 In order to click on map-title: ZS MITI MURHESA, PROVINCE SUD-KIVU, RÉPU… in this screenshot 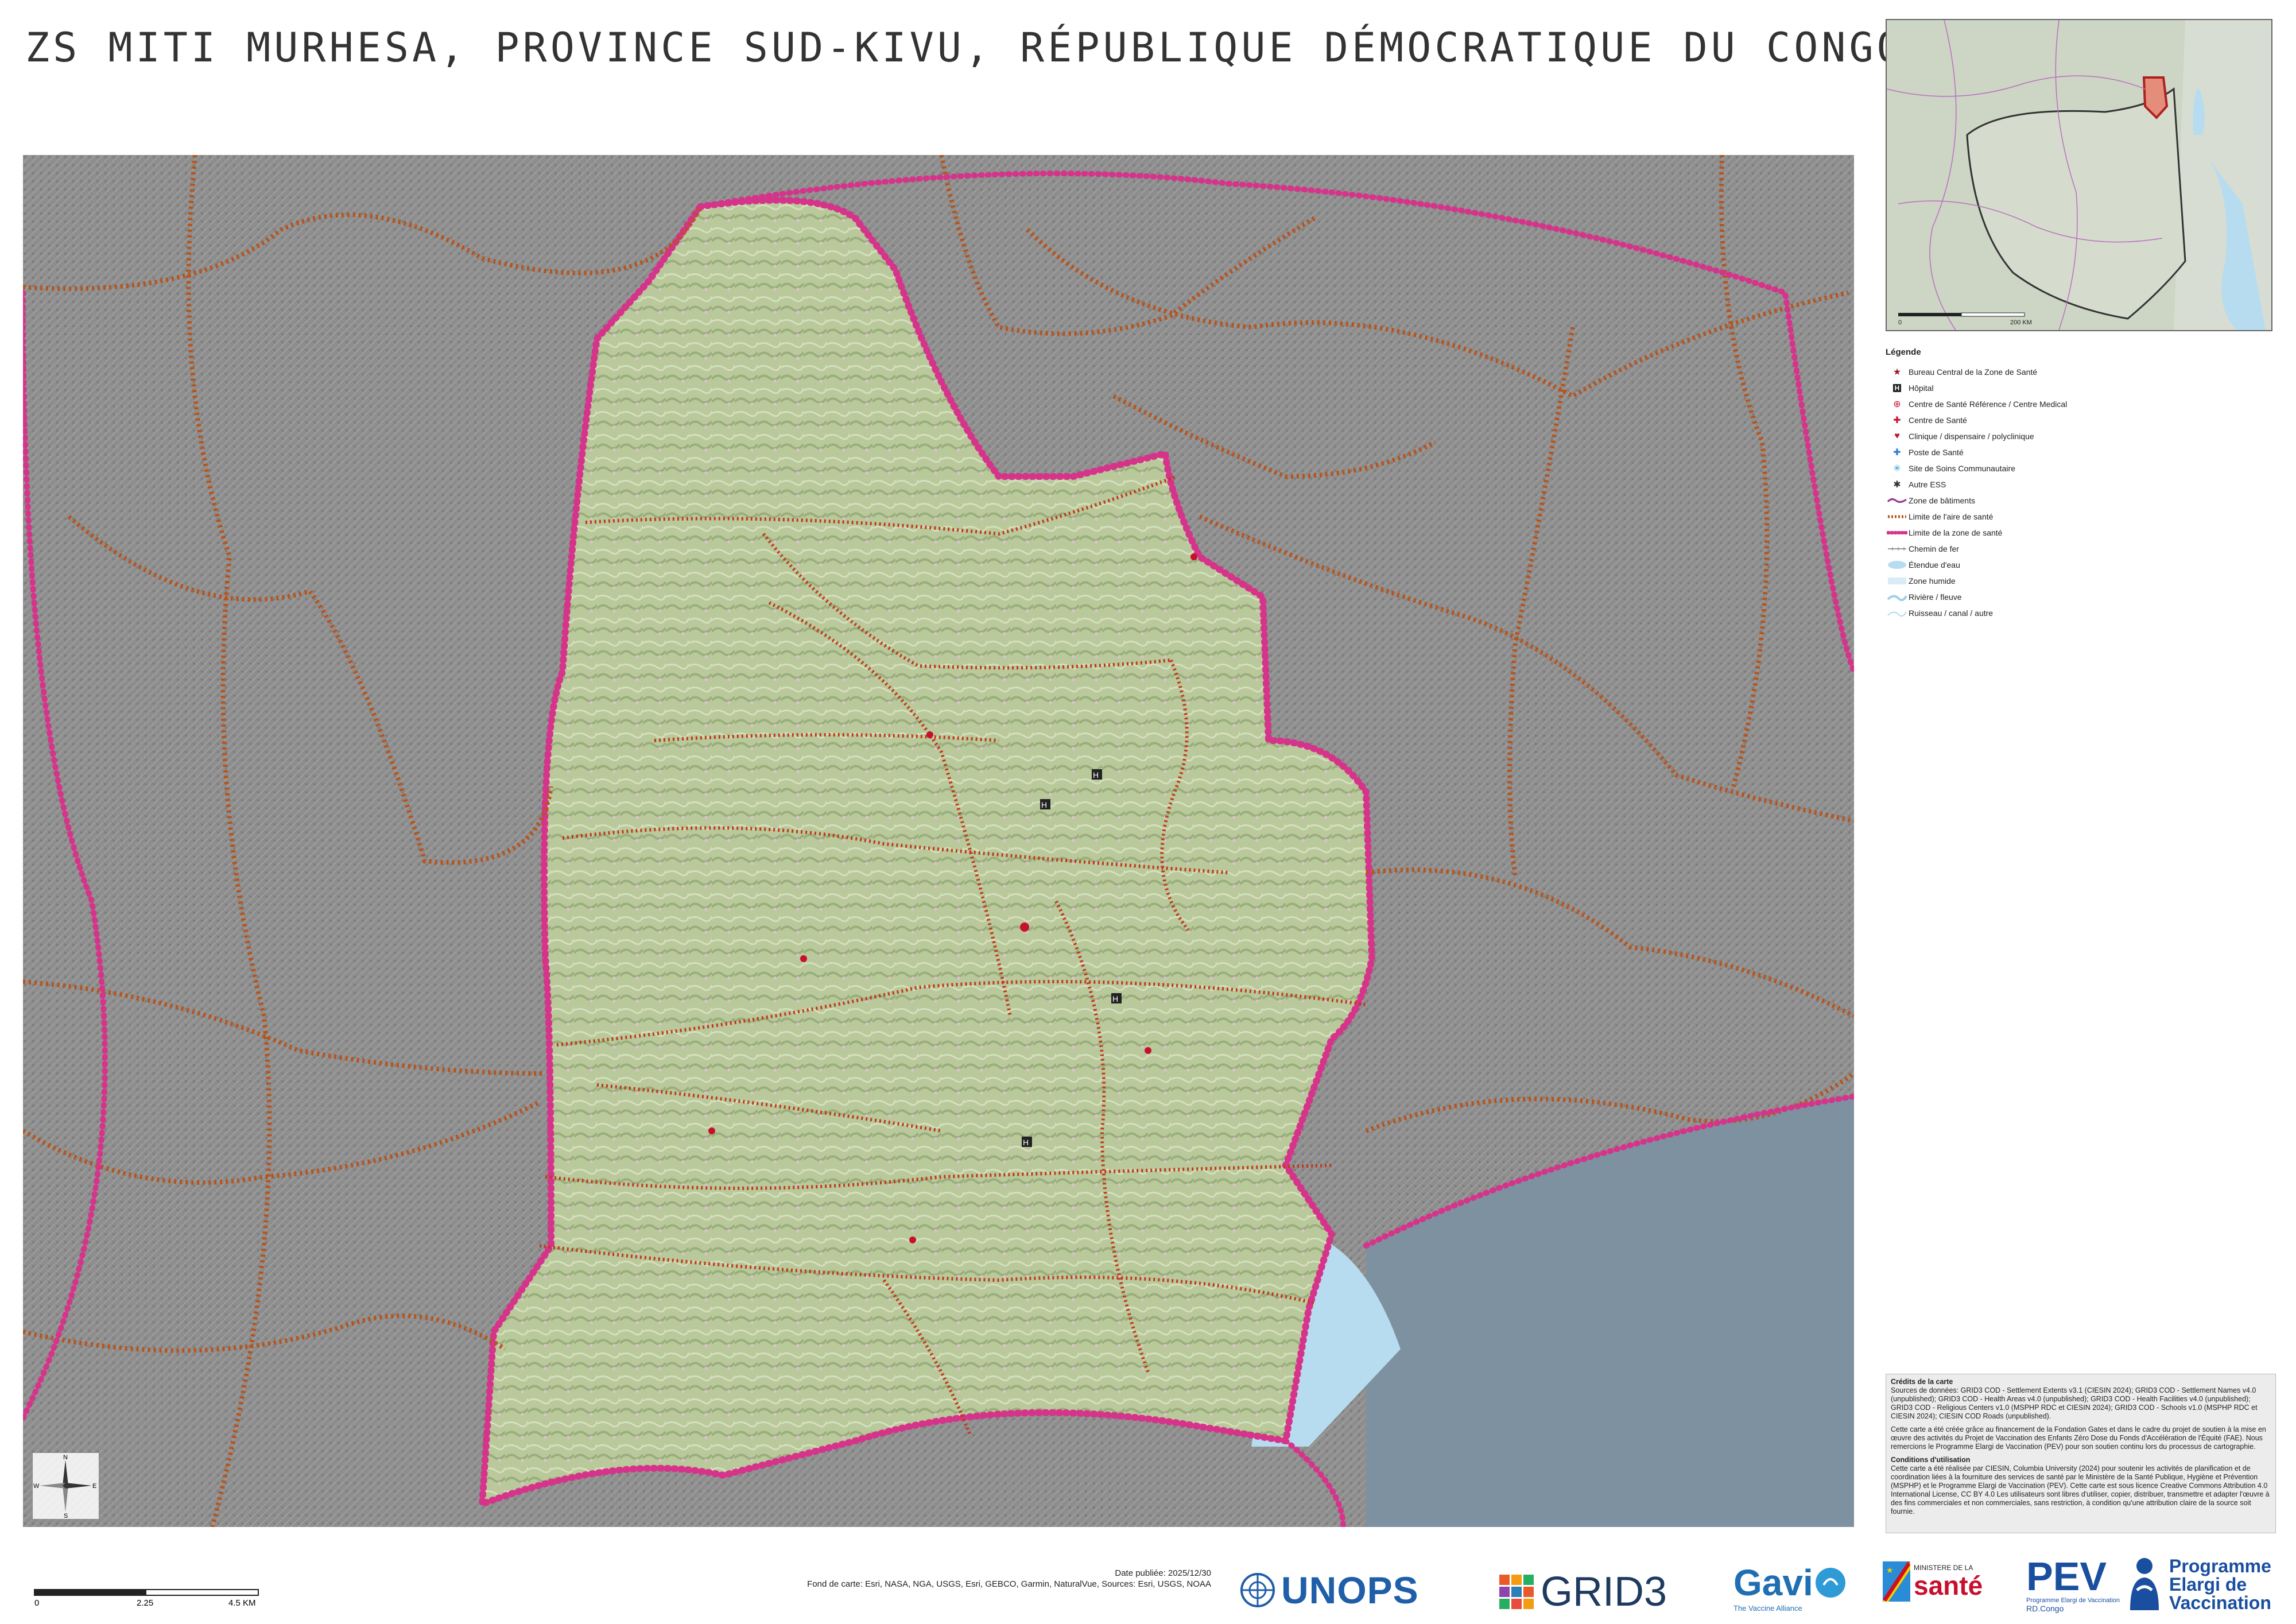, I will do `click(965, 47)`.